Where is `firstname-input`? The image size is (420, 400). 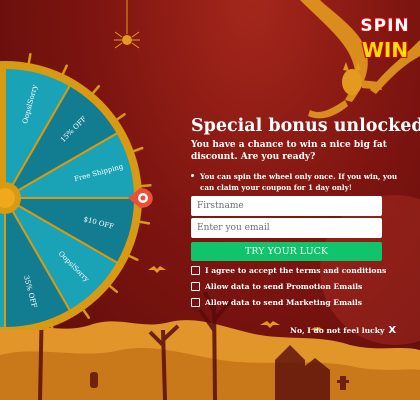
firstname-input is located at coordinates (286, 206).